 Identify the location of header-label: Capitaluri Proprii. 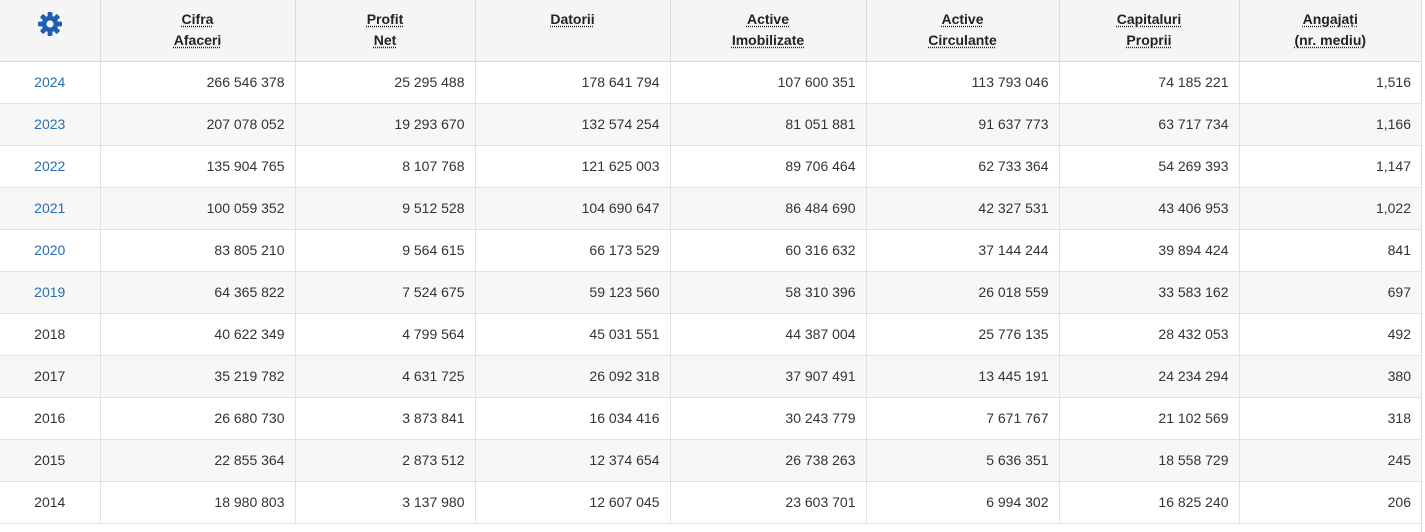
(1149, 30).